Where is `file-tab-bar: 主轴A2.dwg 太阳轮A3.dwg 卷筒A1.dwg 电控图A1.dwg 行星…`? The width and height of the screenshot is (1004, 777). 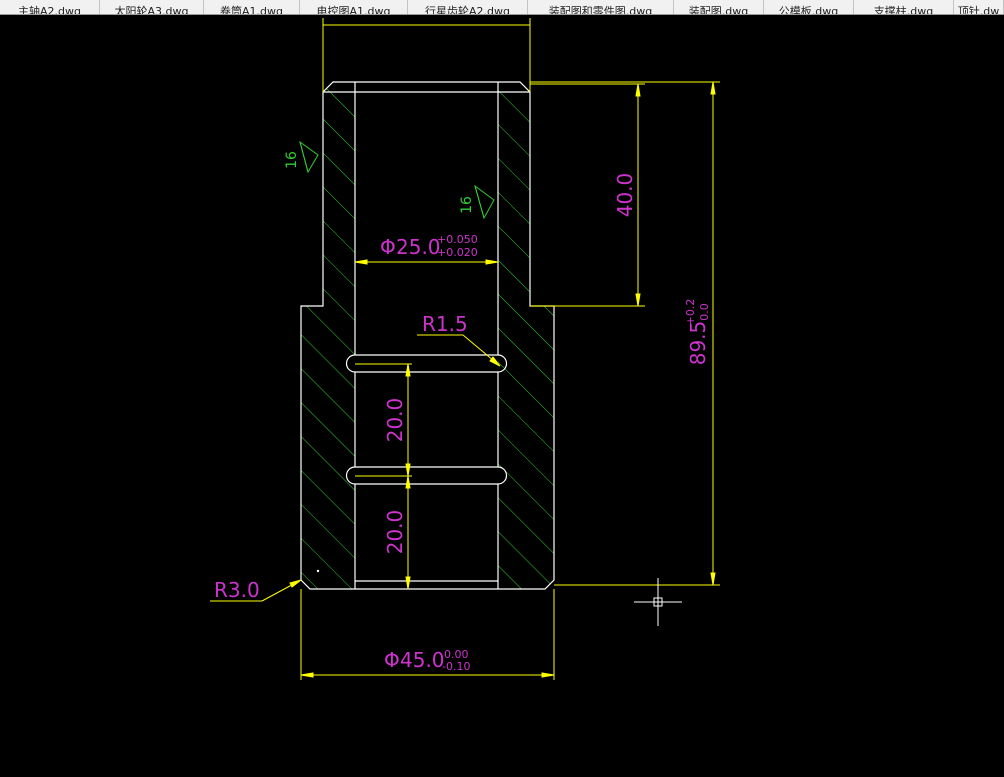 file-tab-bar: 主轴A2.dwg 太阳轮A3.dwg 卷筒A1.dwg 电控图A1.dwg 行星… is located at coordinates (502, 7).